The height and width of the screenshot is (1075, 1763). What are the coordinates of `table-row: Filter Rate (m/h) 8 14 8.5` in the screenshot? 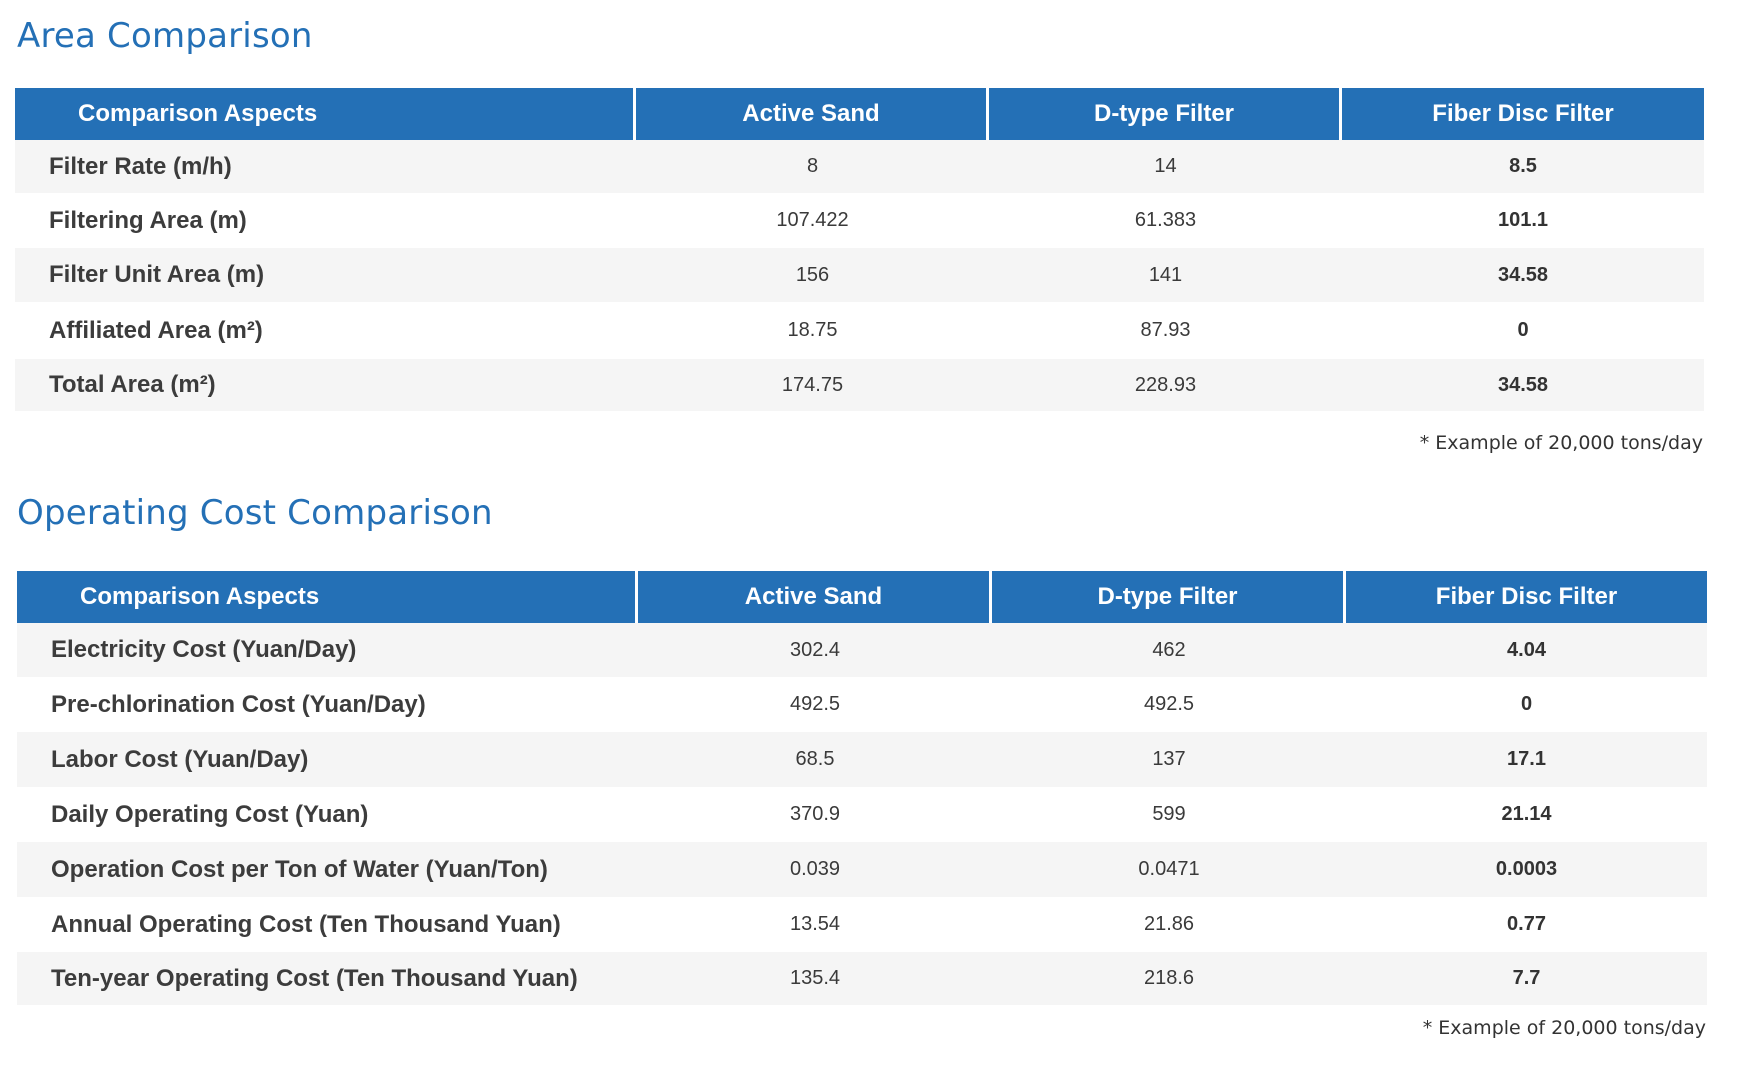 It's located at (859, 166).